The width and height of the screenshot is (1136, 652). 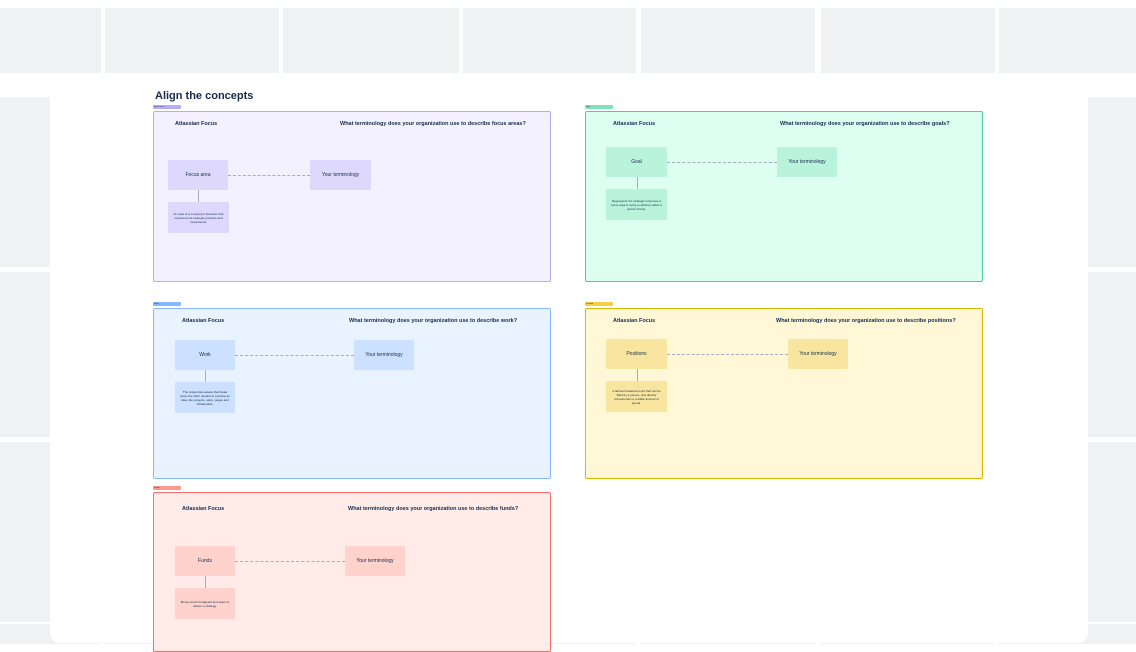 I want to click on your-terminology-box-work: Your terminology, so click(x=384, y=355).